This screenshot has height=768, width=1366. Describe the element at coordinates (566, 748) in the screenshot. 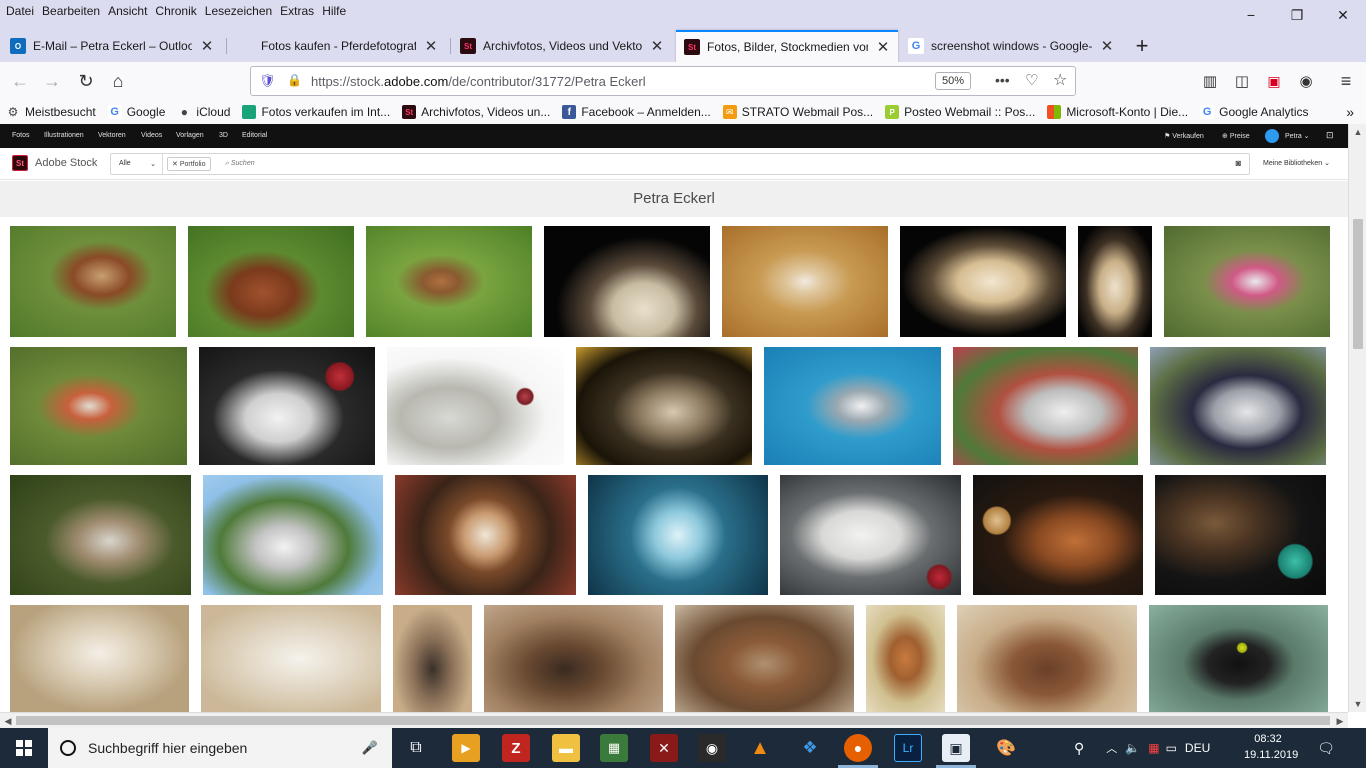

I see `file-explorer-icon: ▬` at that location.